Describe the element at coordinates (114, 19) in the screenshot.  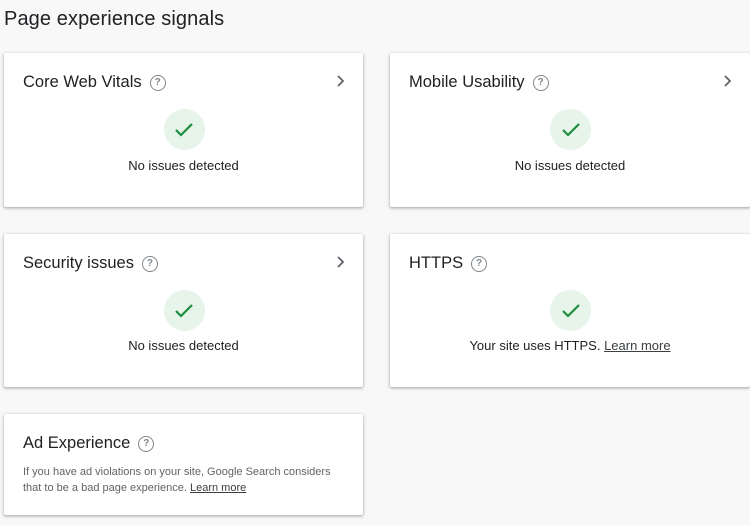
I see `page-title: Page experience signals` at that location.